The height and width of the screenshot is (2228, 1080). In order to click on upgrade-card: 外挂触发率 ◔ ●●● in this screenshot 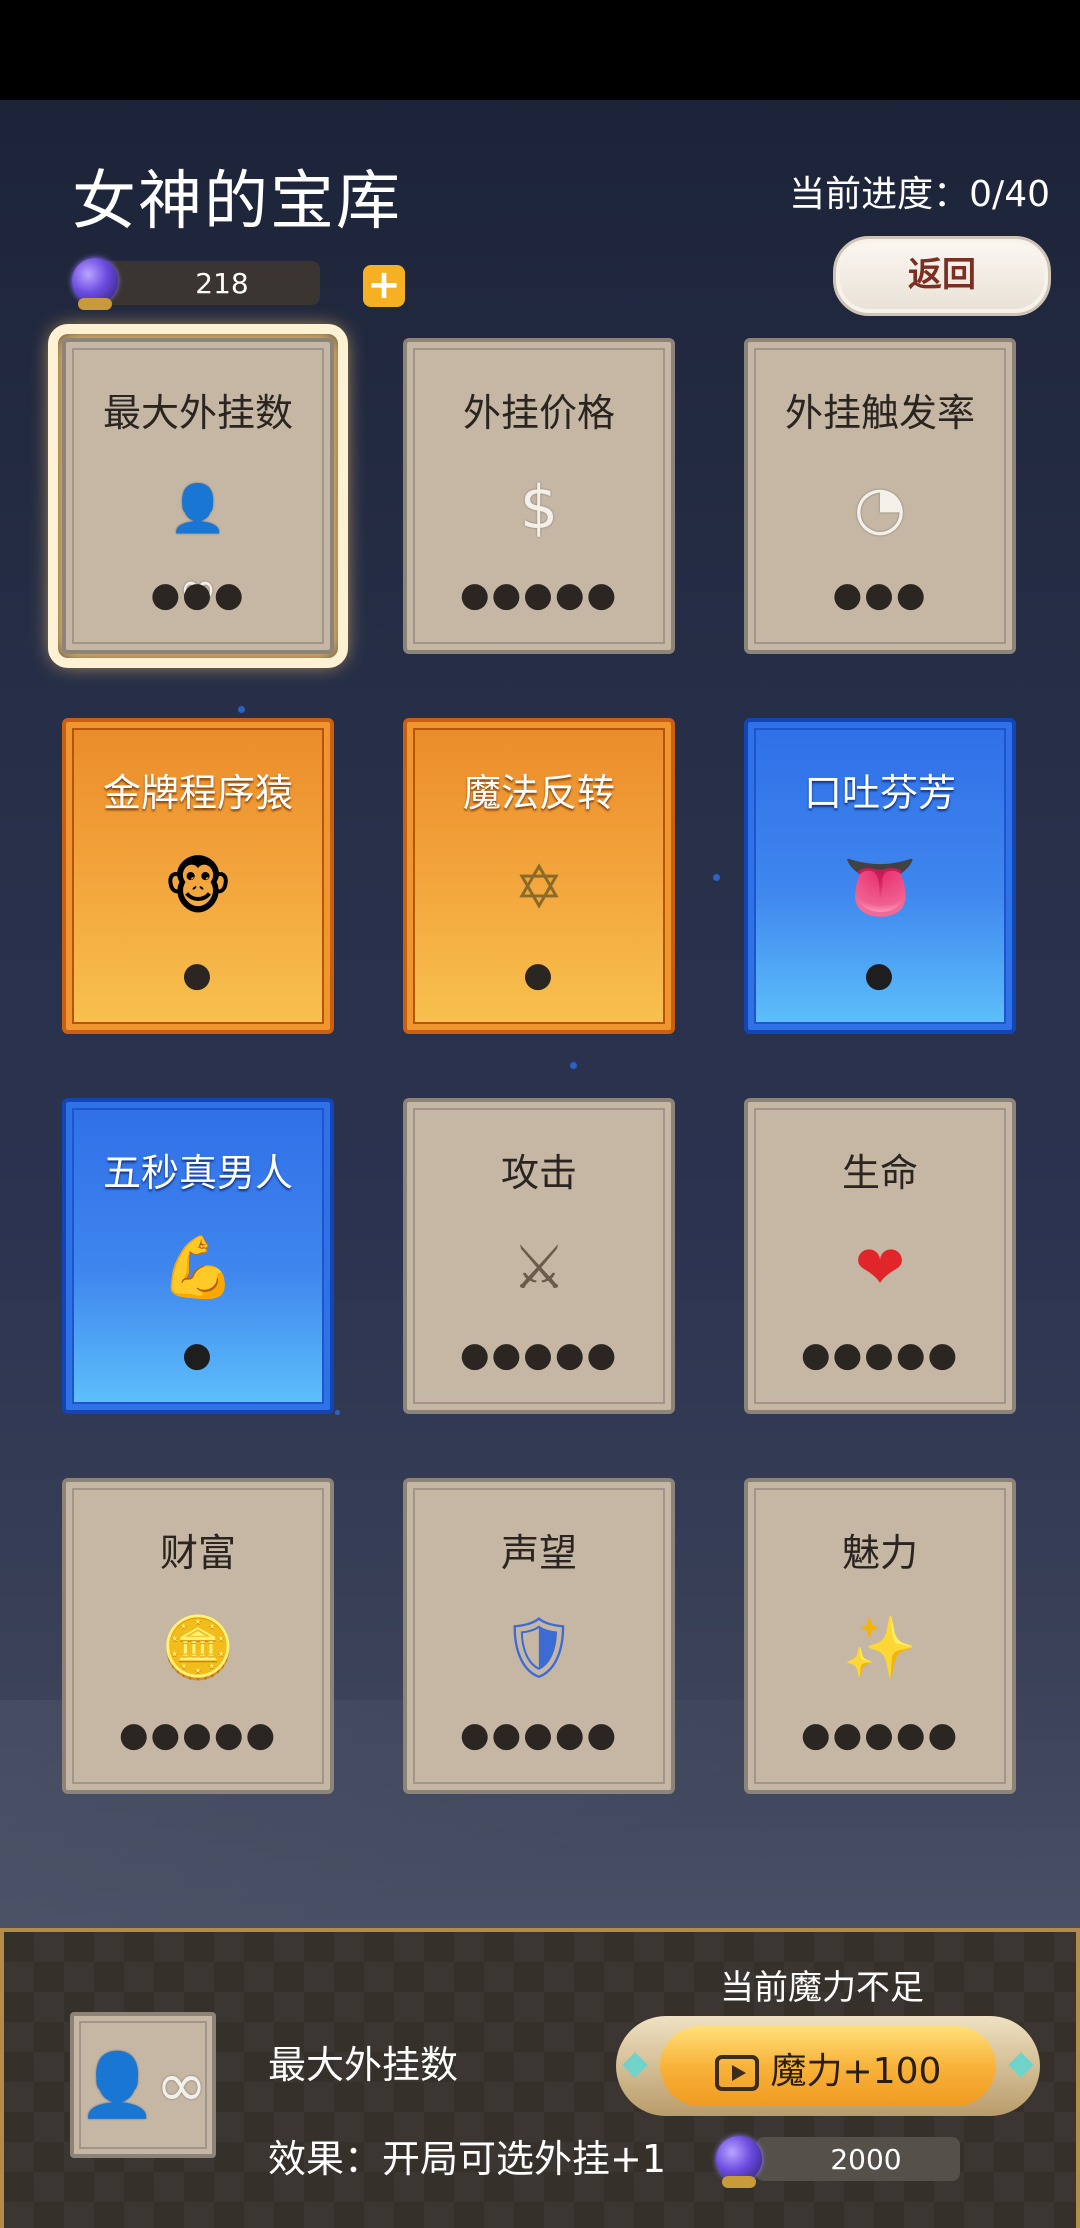, I will do `click(880, 496)`.